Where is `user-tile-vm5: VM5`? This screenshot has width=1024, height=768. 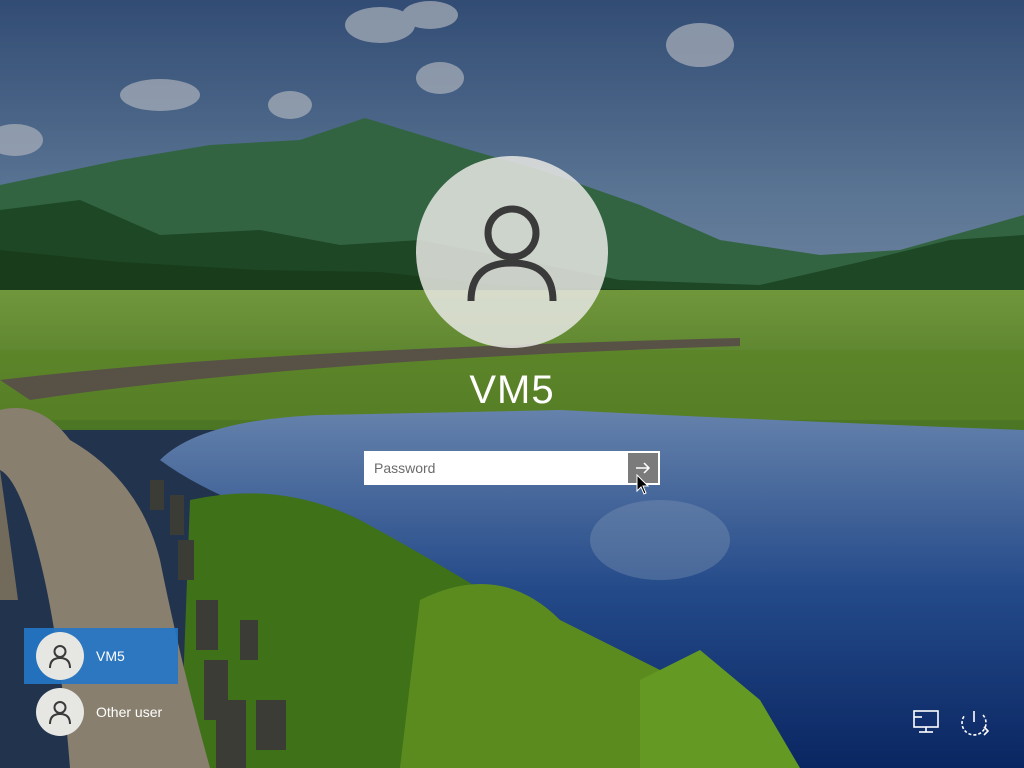 user-tile-vm5: VM5 is located at coordinates (101, 656).